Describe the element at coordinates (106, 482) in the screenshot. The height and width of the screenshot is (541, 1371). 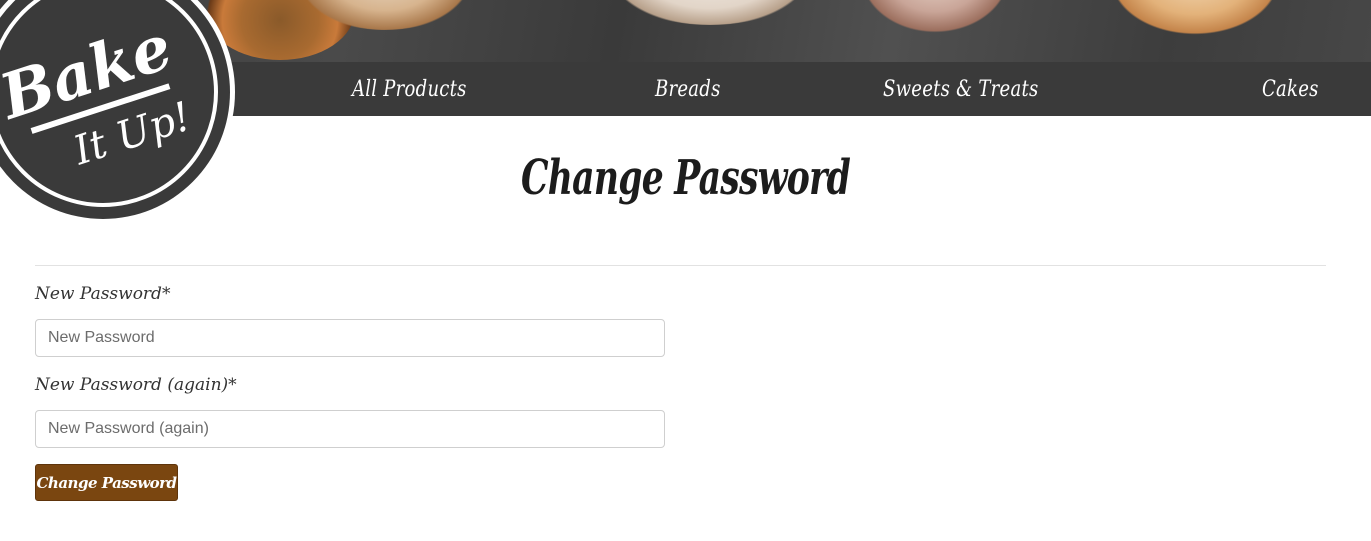
I see `change-password-button: Change Password` at that location.